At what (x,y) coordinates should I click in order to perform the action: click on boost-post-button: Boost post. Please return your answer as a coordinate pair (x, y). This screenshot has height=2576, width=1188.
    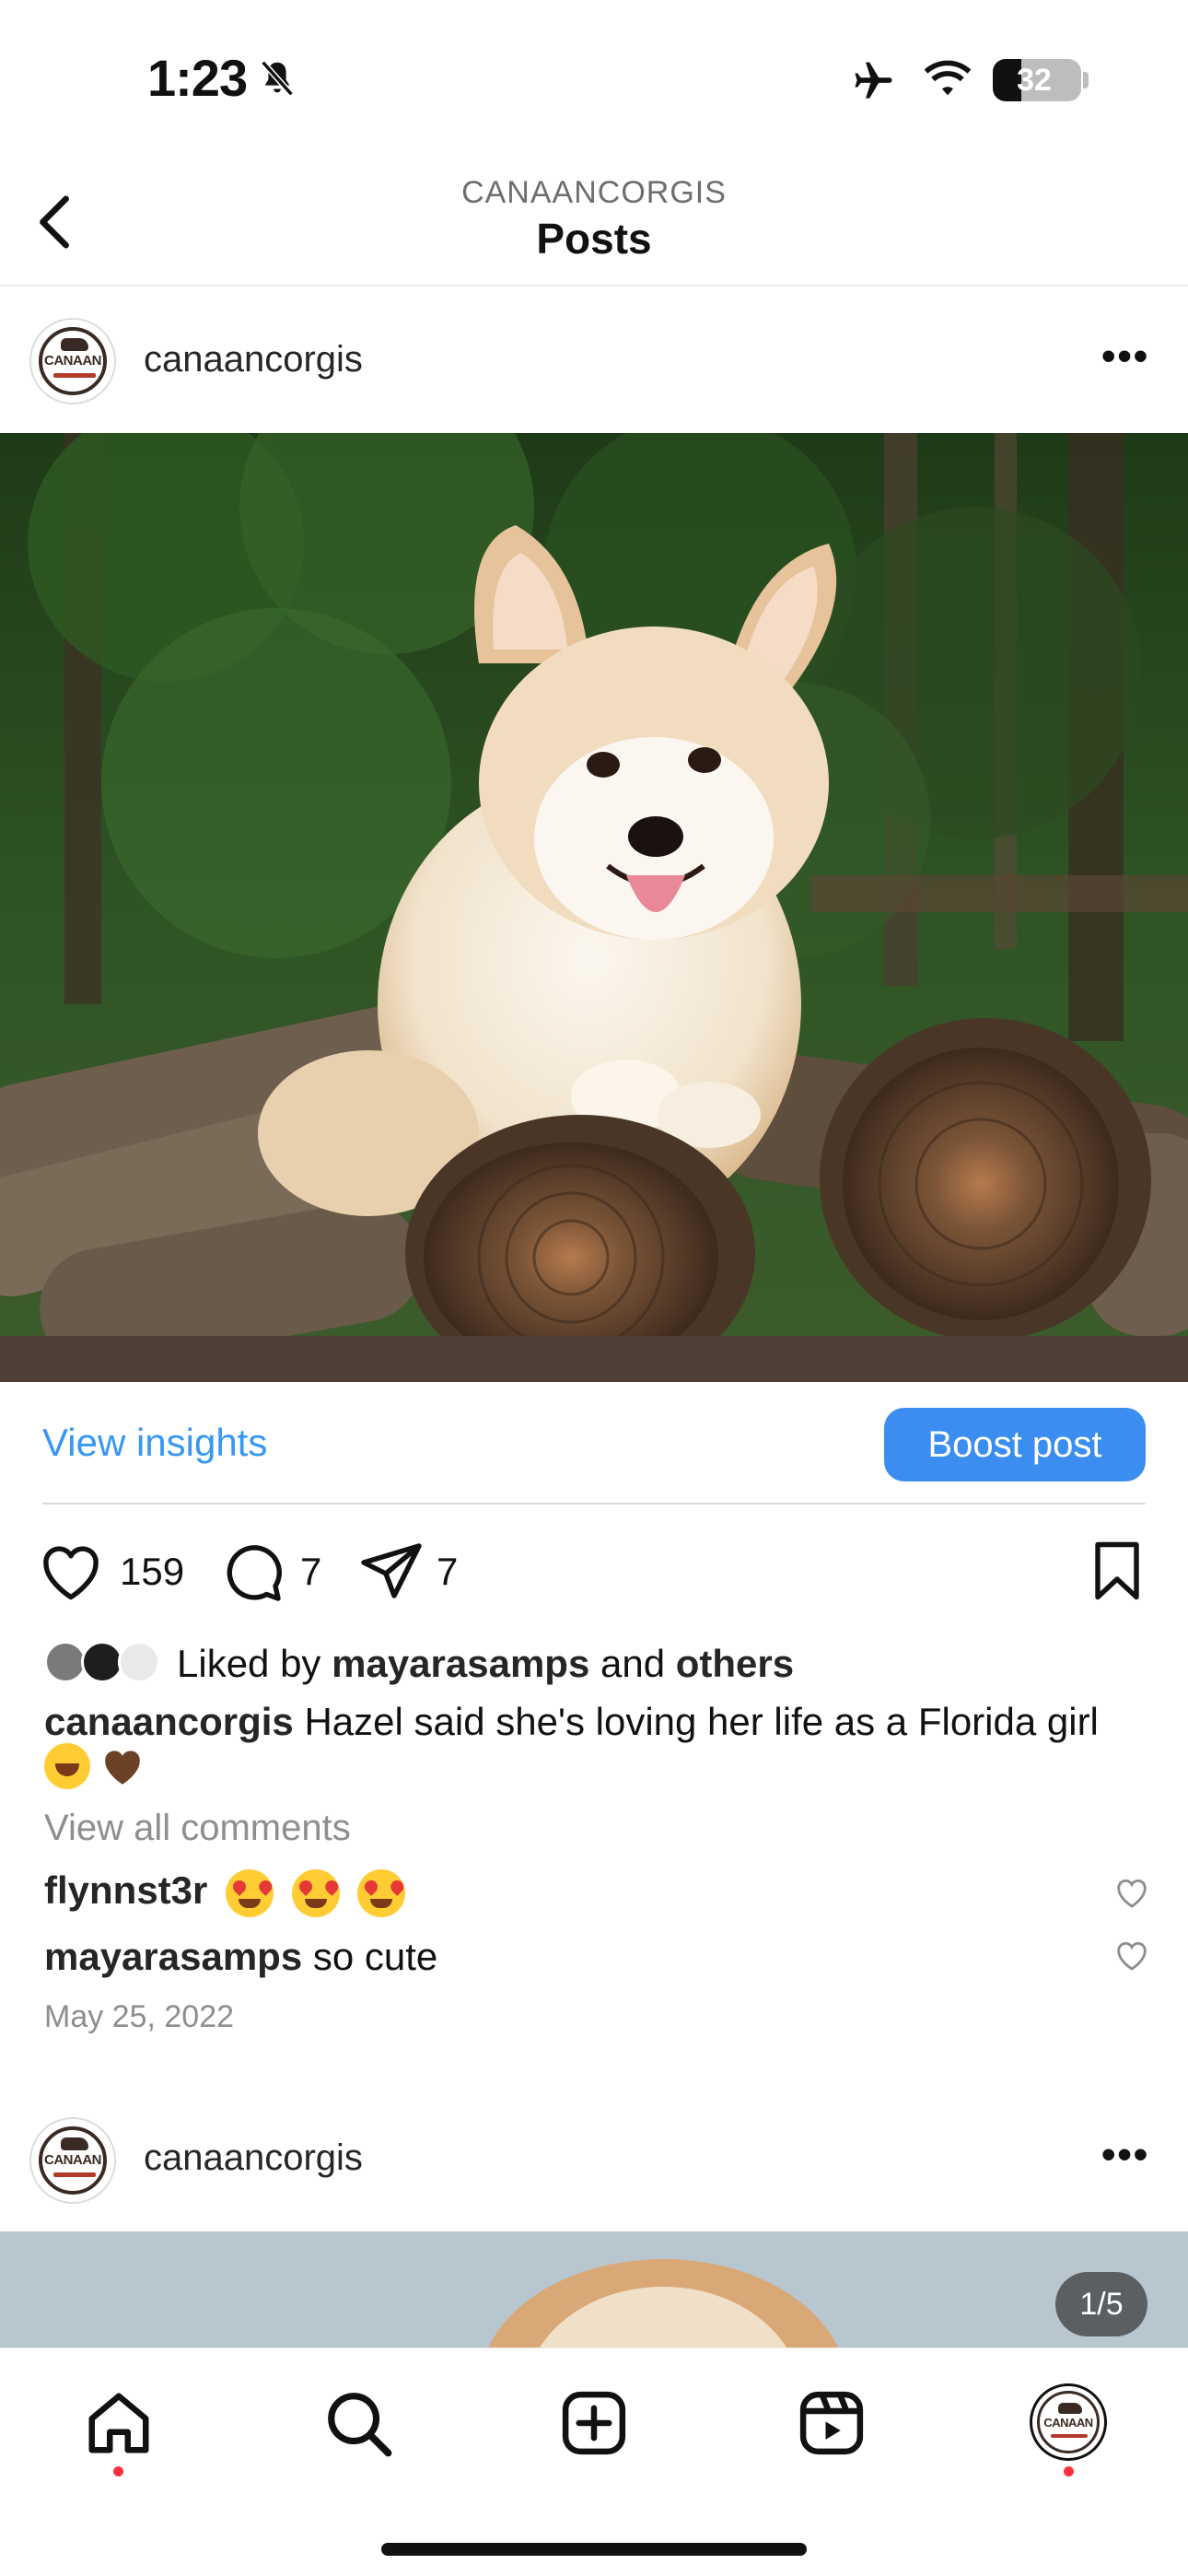
    Looking at the image, I should click on (1015, 1444).